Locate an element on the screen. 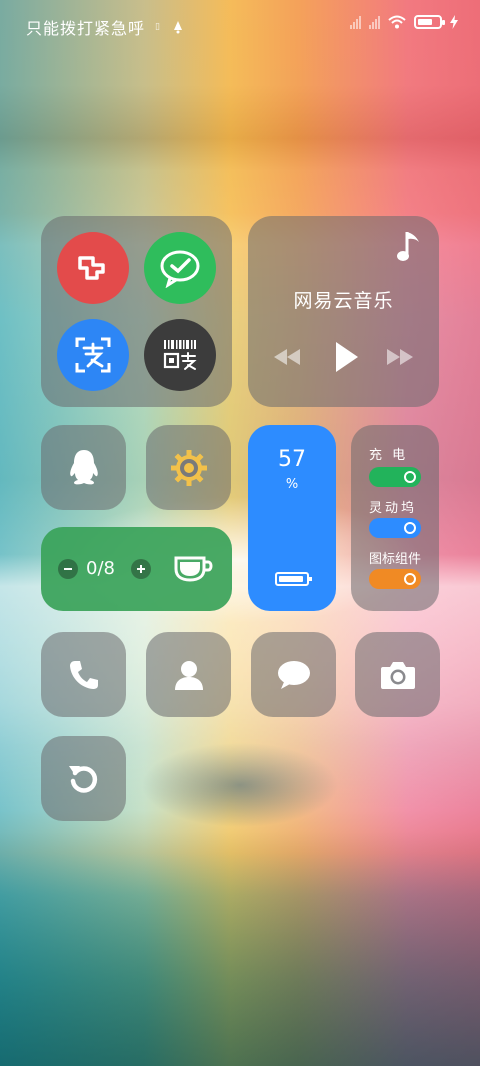  qq-penguin-icon is located at coordinates (83, 466).